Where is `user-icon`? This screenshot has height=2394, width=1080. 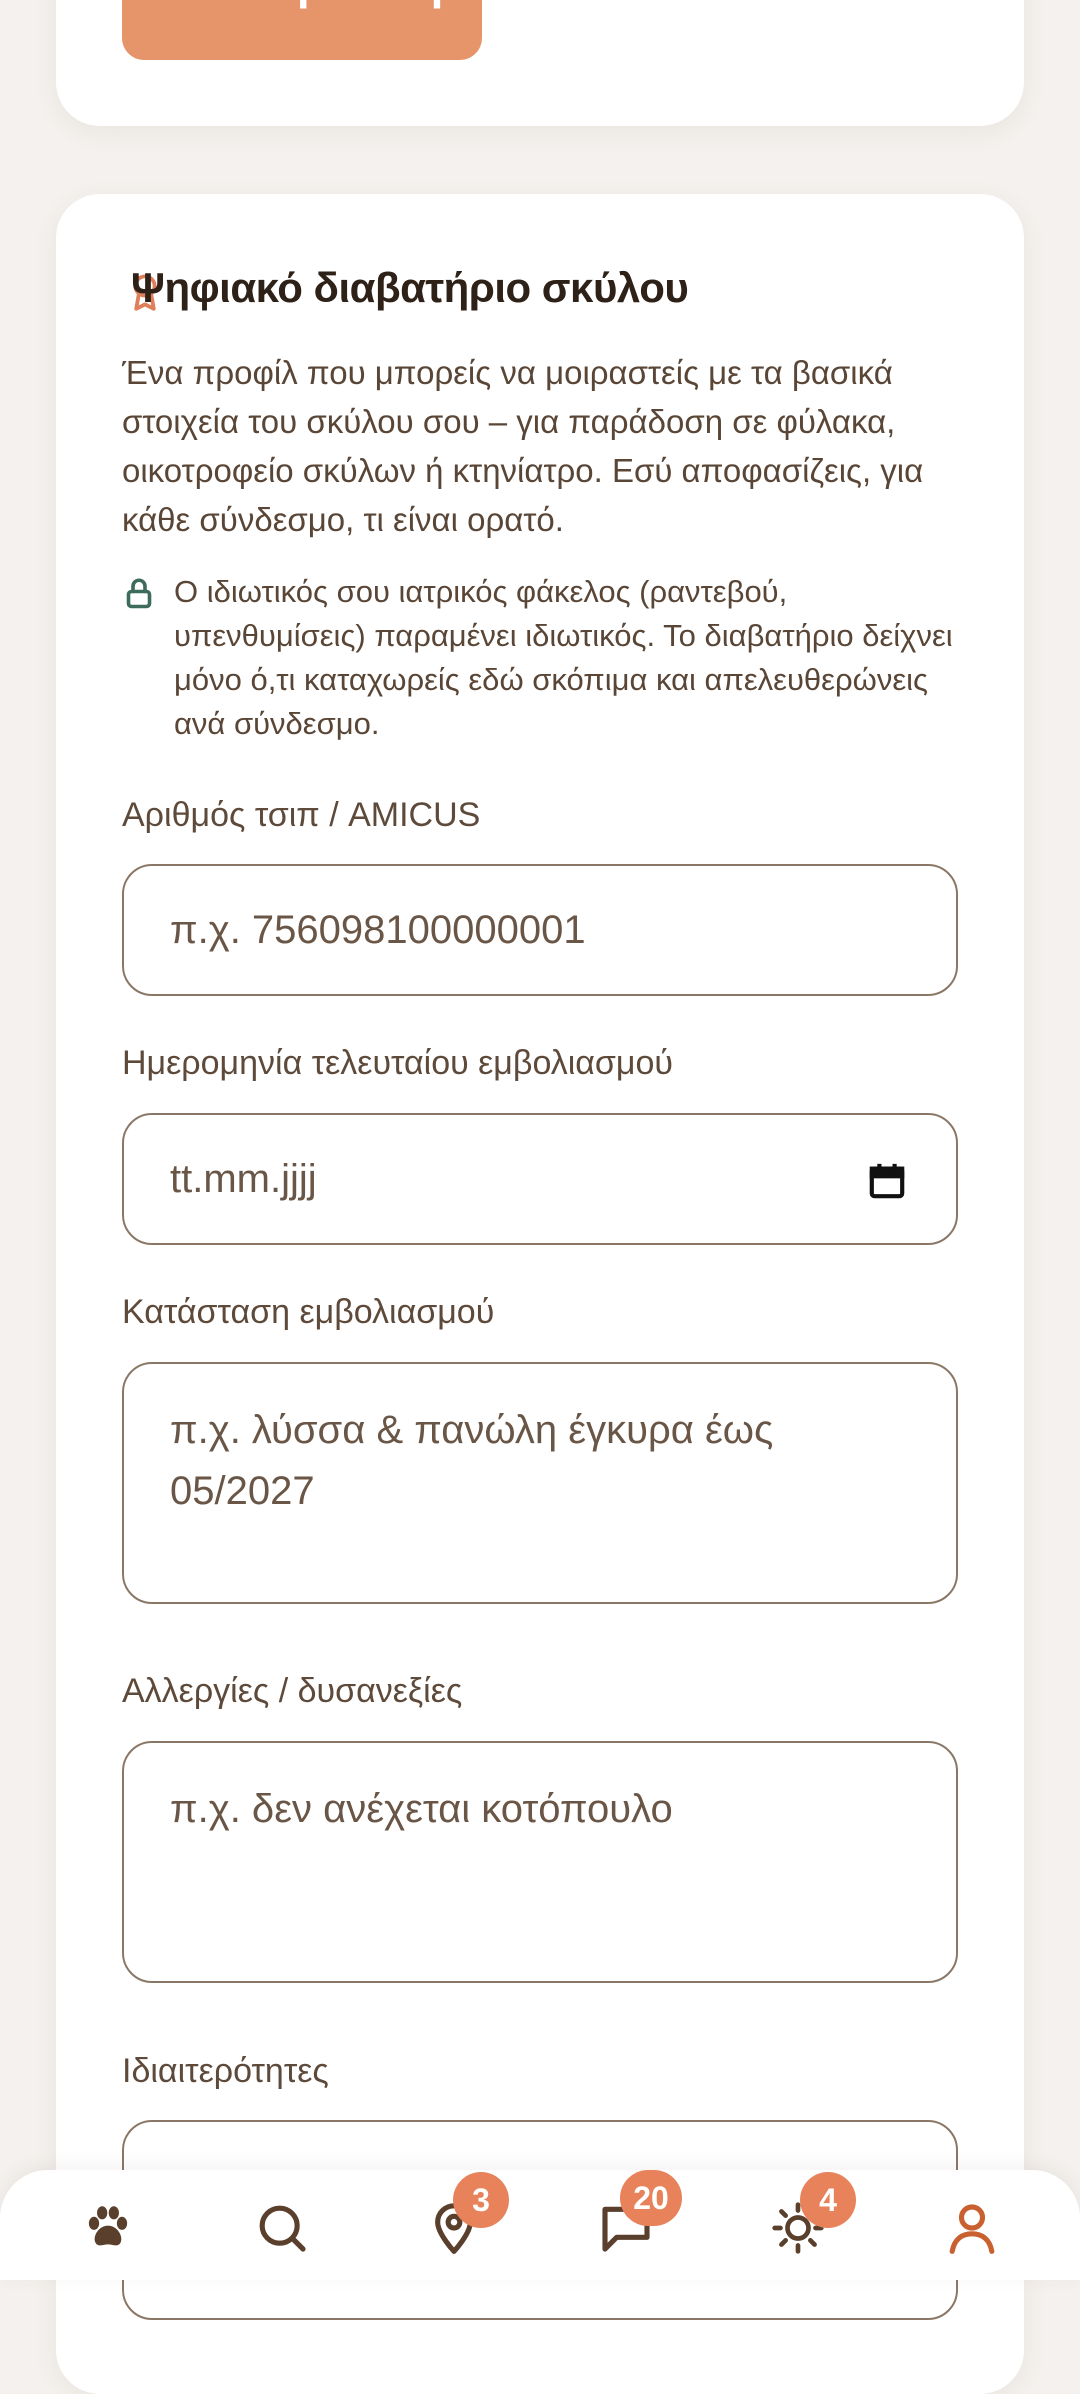 user-icon is located at coordinates (972, 2229).